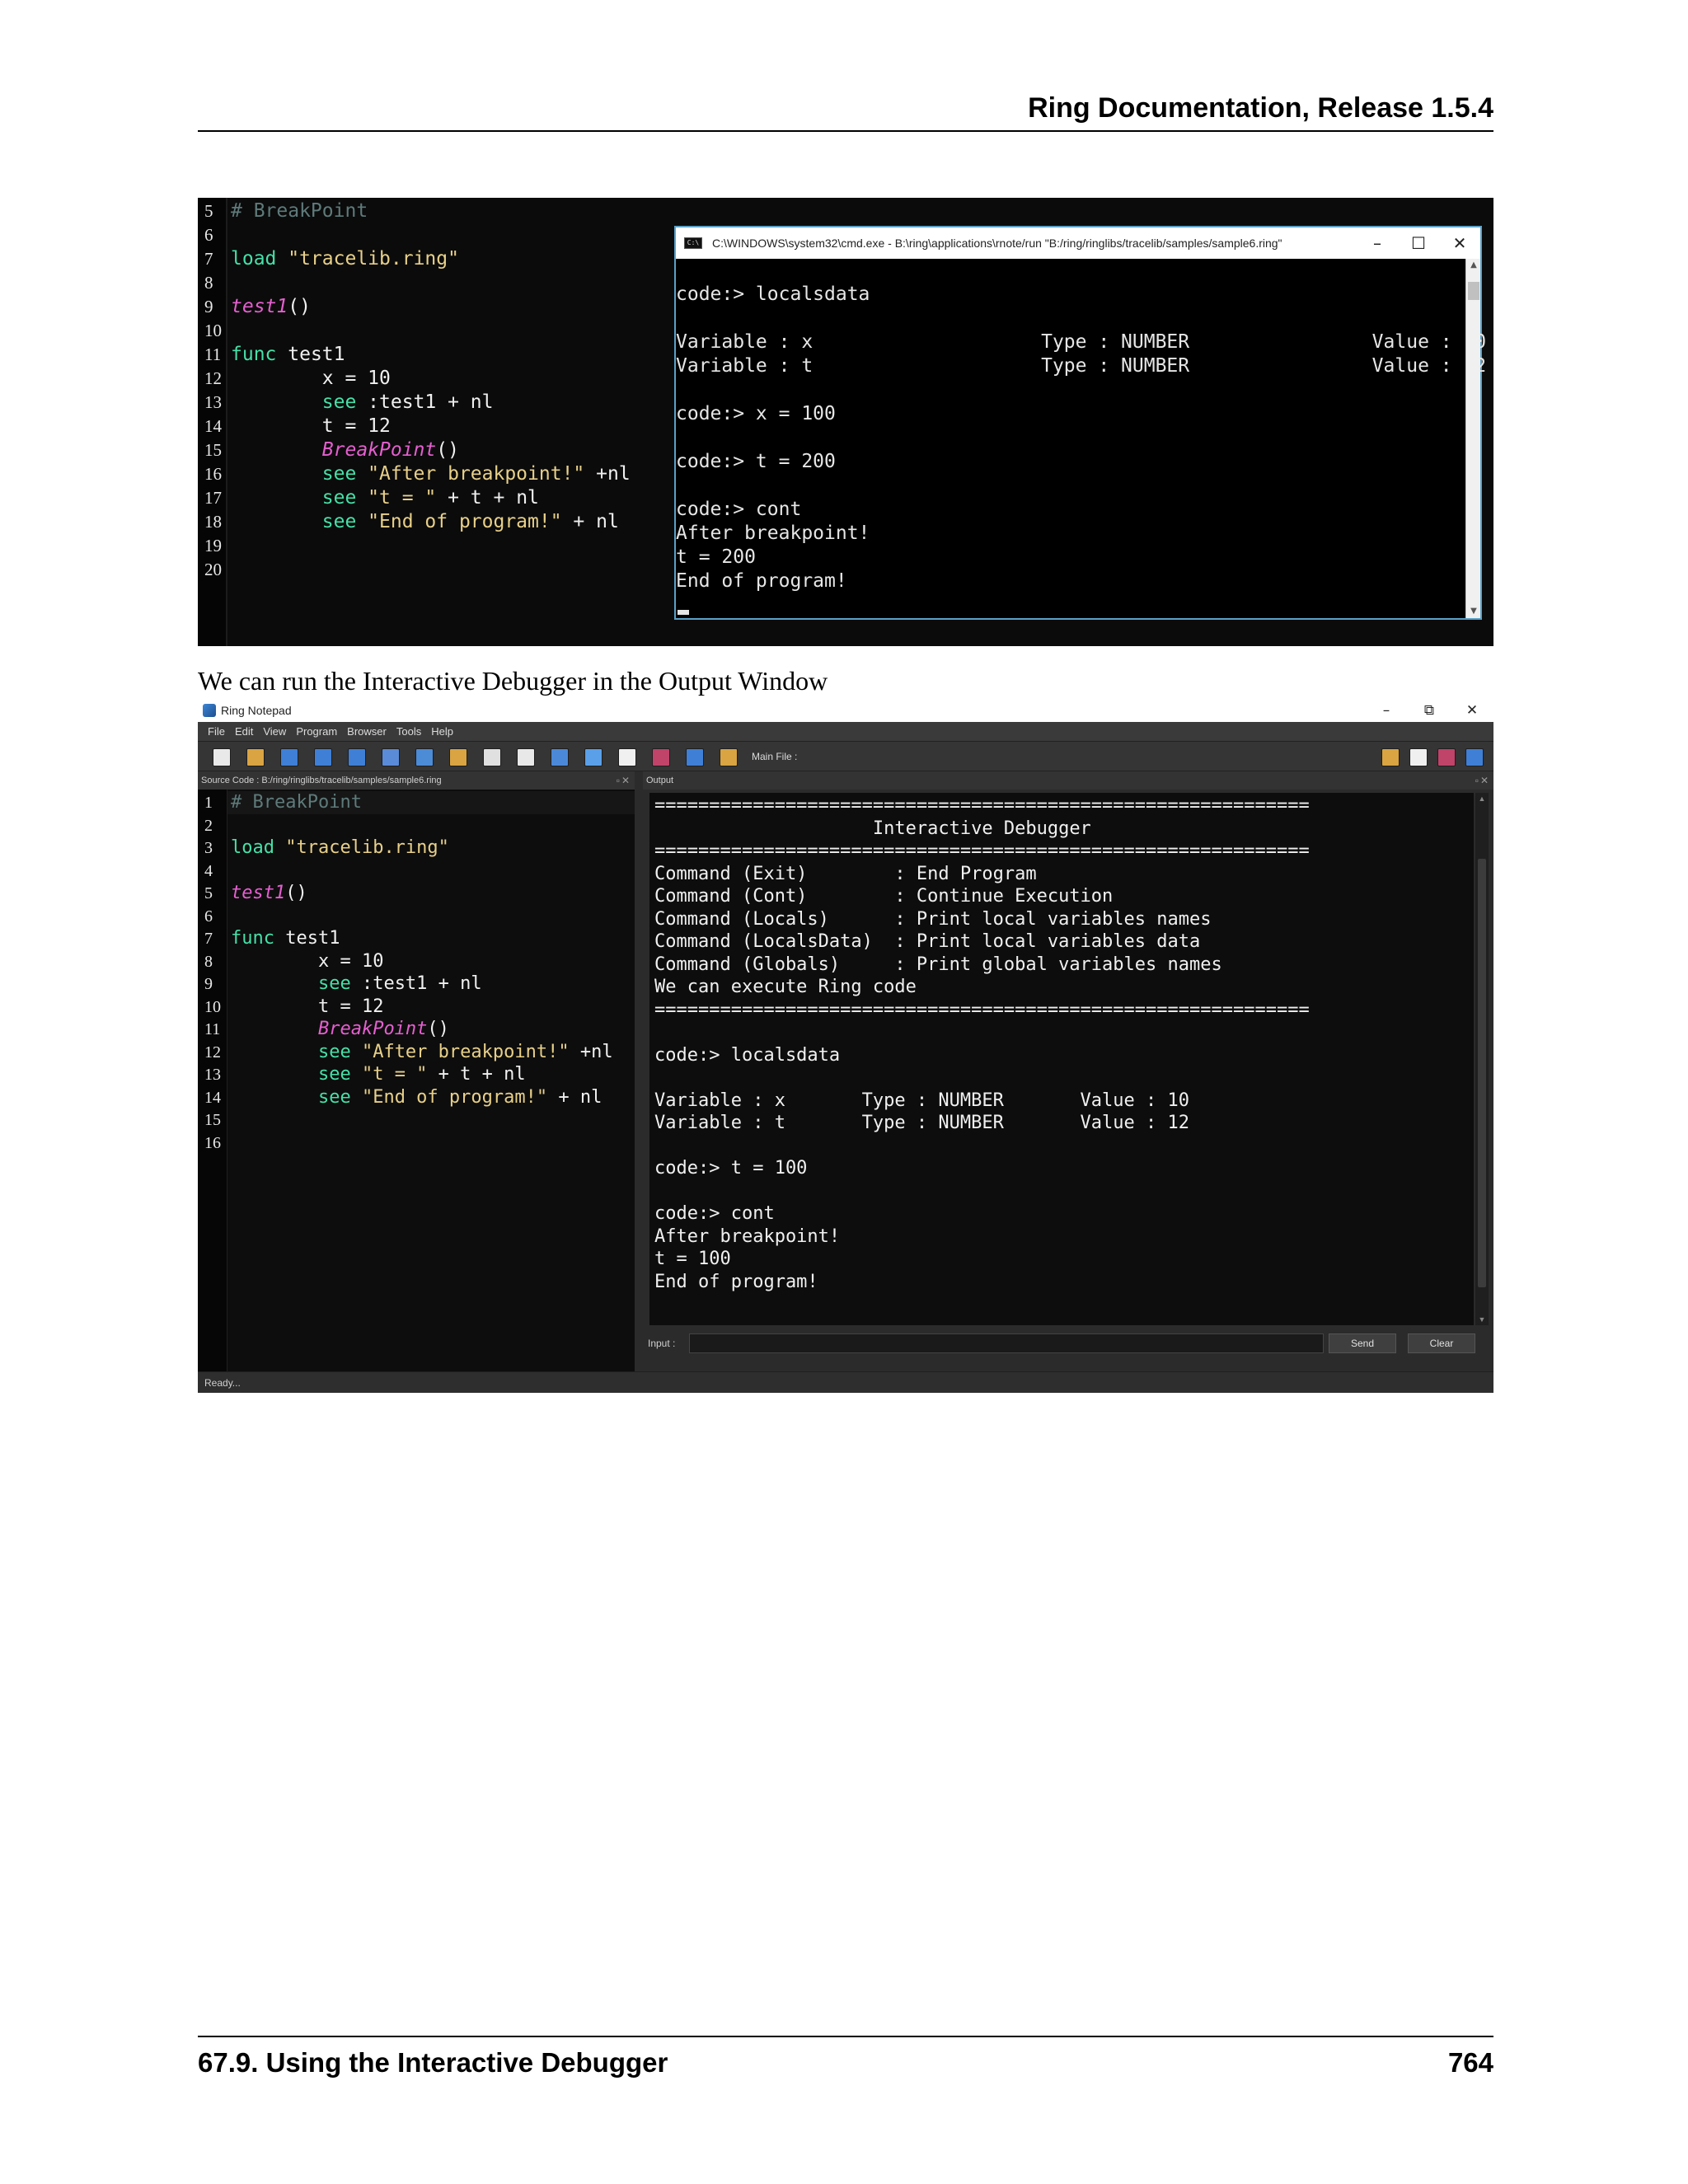 The height and width of the screenshot is (2184, 1688). I want to click on code-line: 5 # BreakPoint, so click(283, 211).